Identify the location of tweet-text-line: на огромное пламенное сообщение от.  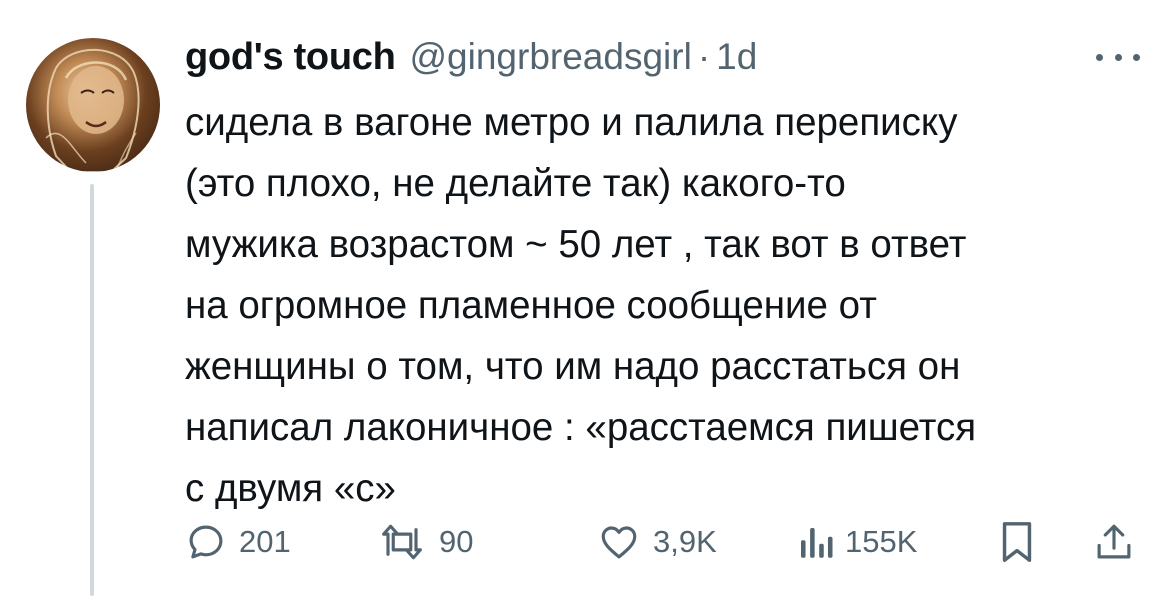
(531, 305).